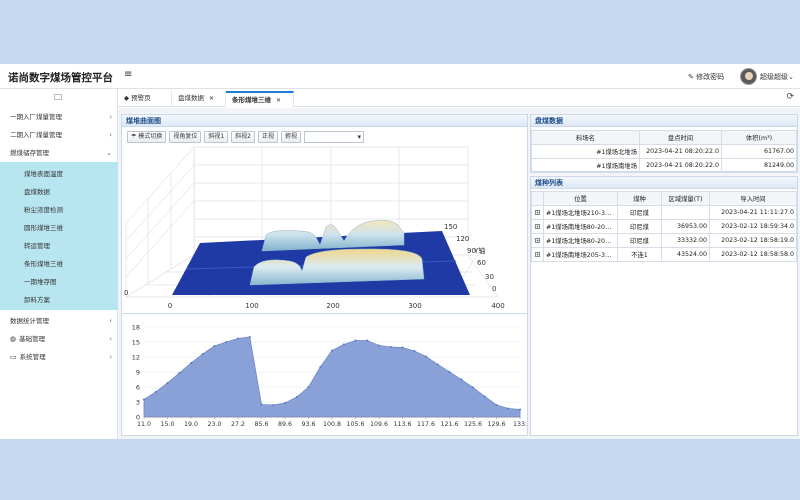  What do you see at coordinates (37, 245) in the screenshot?
I see `sidebar-item-transfer: 转运管理` at bounding box center [37, 245].